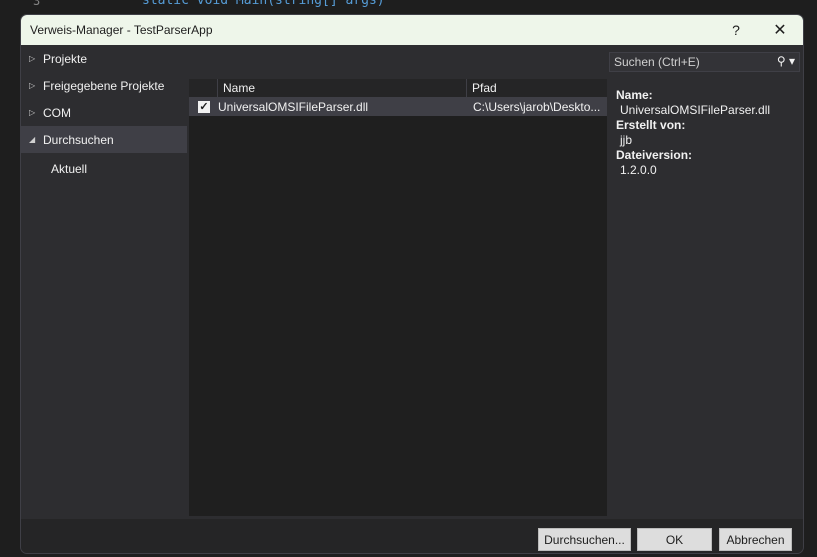 This screenshot has width=817, height=557. What do you see at coordinates (78, 139) in the screenshot?
I see `nav-label: Durchsuchen` at bounding box center [78, 139].